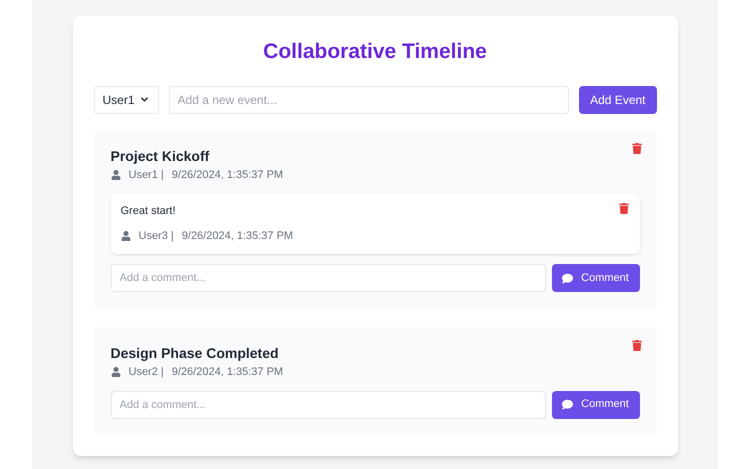 The image size is (750, 469). Describe the element at coordinates (126, 100) in the screenshot. I see `user-select: User1` at that location.